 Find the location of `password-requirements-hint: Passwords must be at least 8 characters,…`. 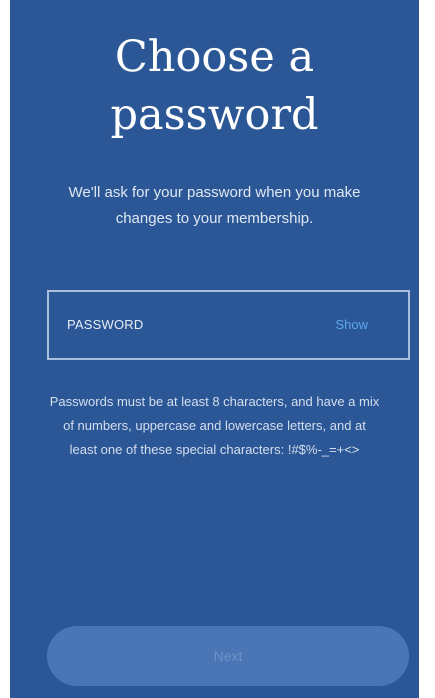

password-requirements-hint: Passwords must be at least 8 characters,… is located at coordinates (214, 425).